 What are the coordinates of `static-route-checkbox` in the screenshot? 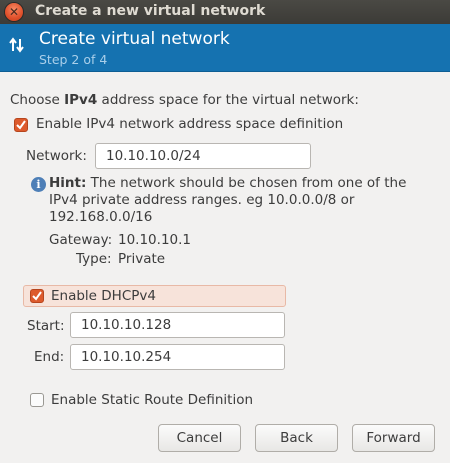 It's located at (37, 400).